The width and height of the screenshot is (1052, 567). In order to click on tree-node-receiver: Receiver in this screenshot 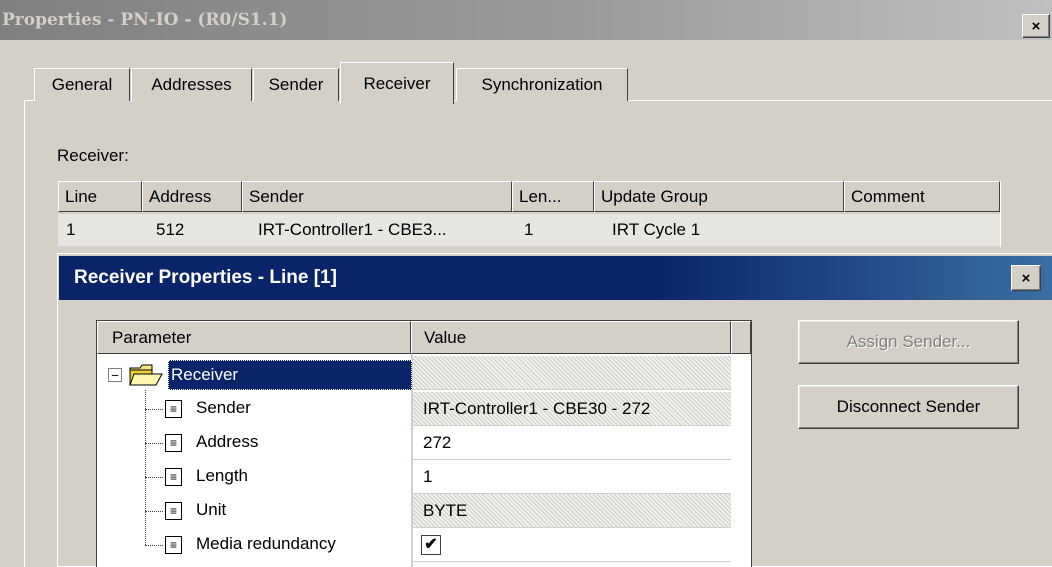, I will do `click(290, 375)`.